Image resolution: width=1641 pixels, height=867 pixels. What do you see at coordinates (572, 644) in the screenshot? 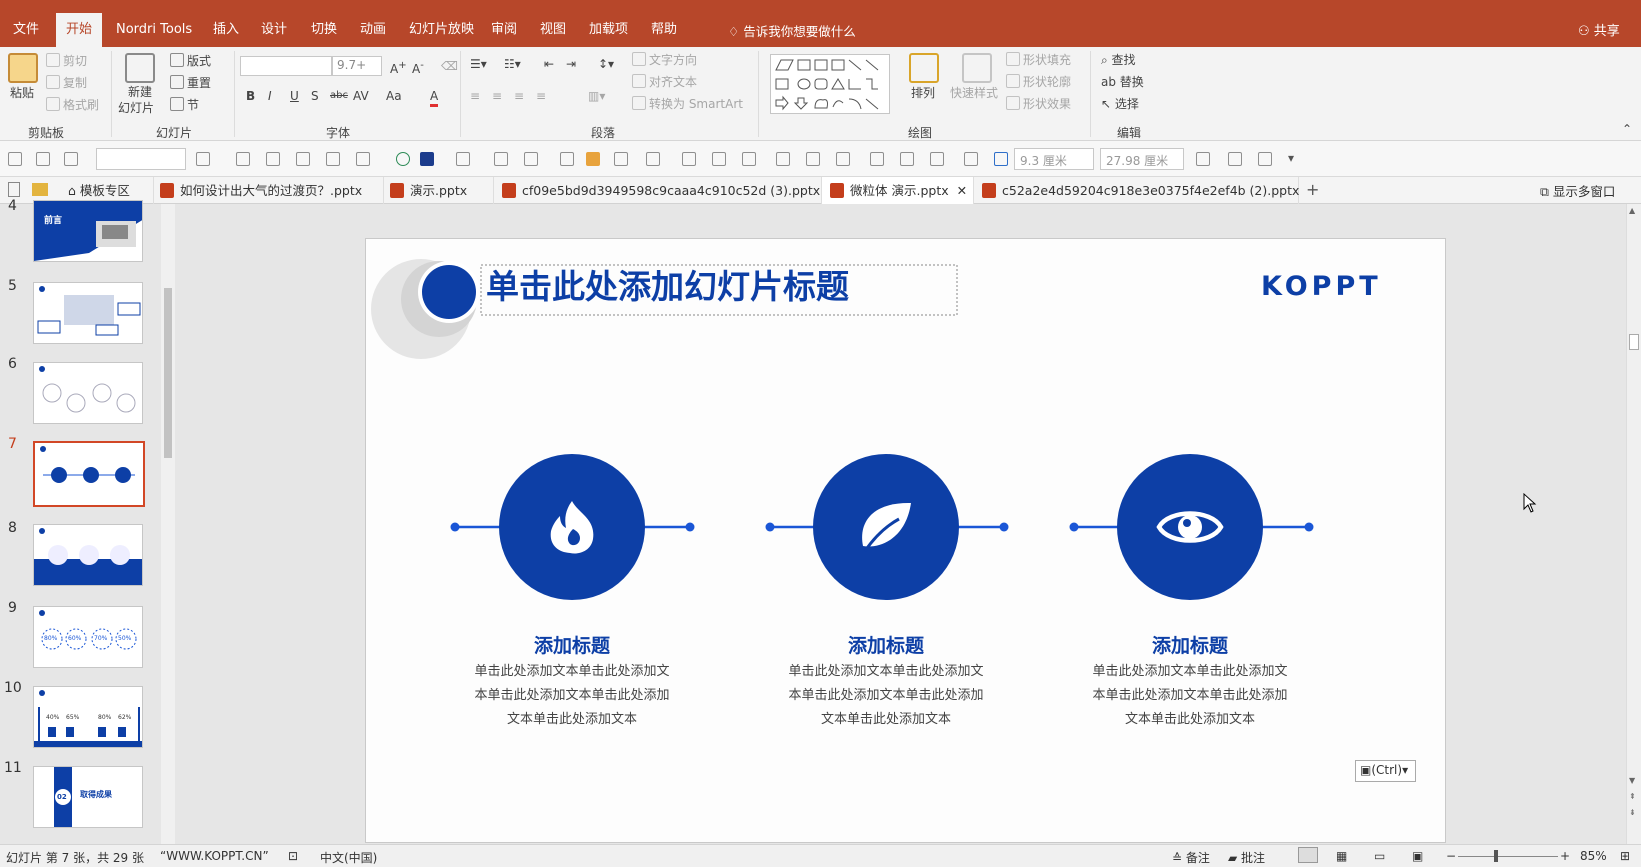
I see `column-title-1: 添加标题` at bounding box center [572, 644].